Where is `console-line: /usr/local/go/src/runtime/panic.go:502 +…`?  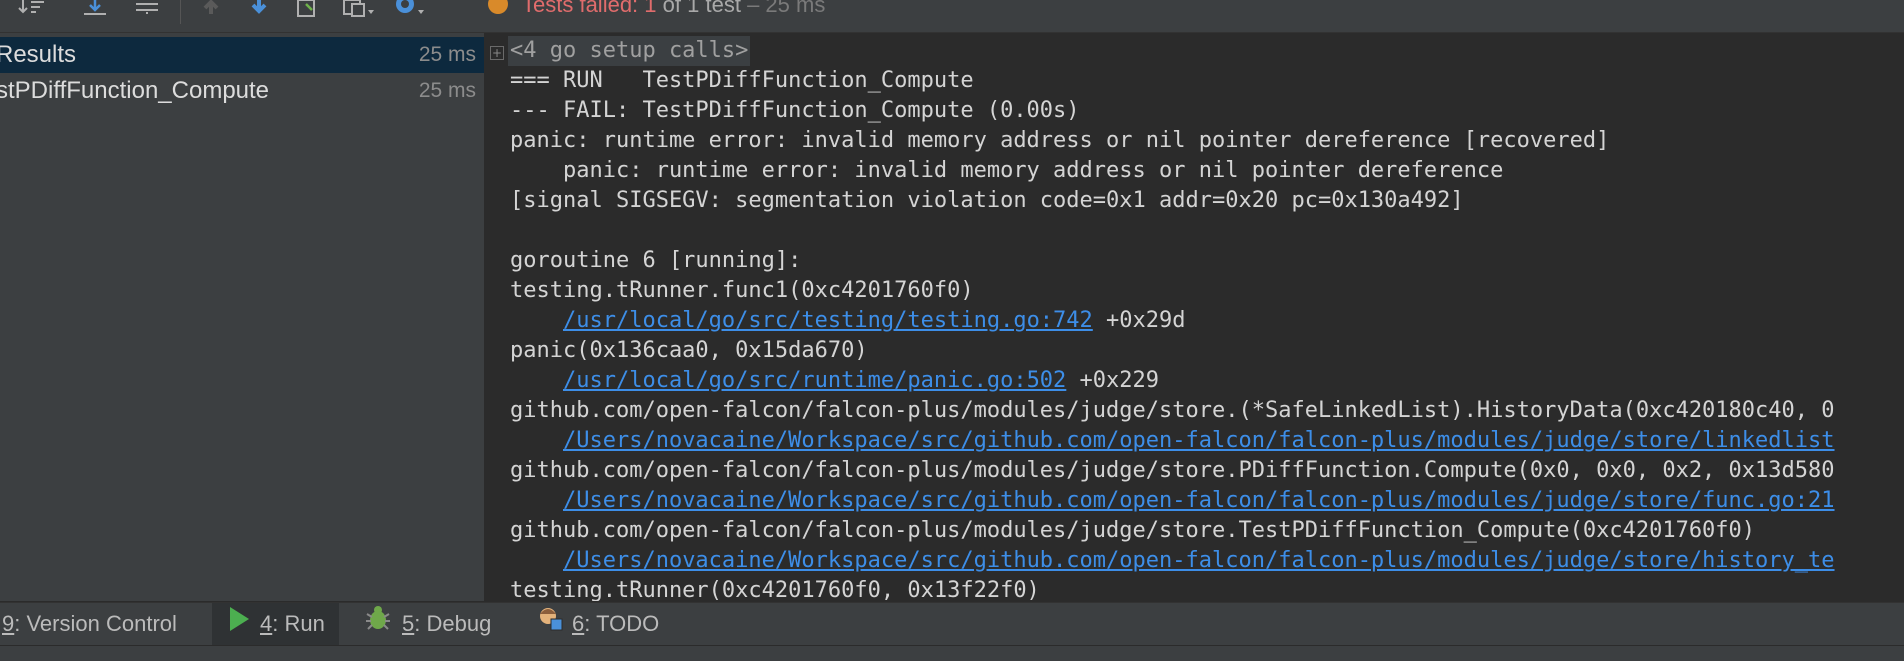
console-line: /usr/local/go/src/runtime/panic.go:502 +… is located at coordinates (834, 381).